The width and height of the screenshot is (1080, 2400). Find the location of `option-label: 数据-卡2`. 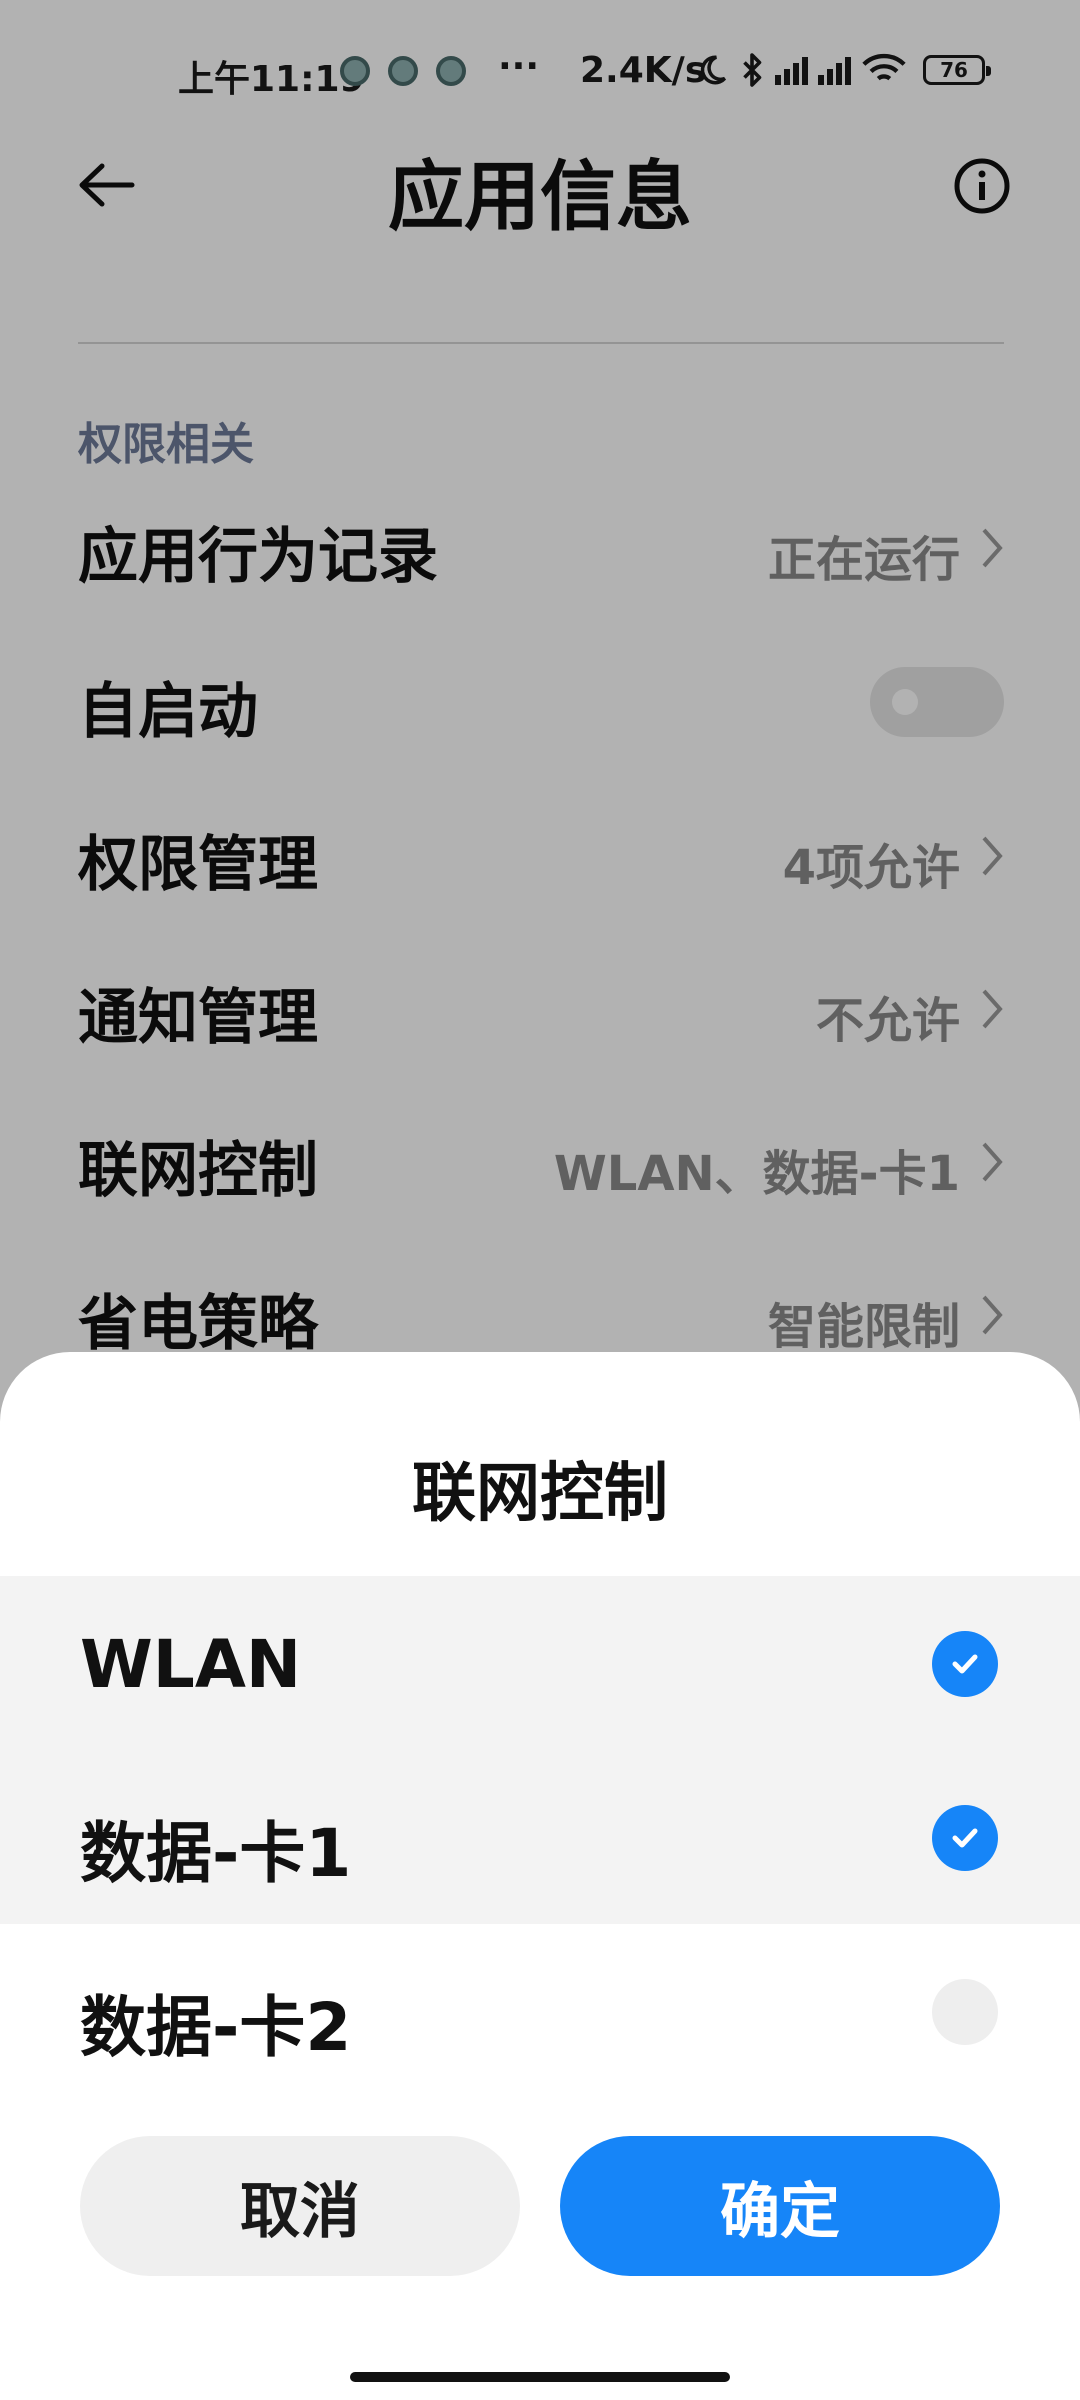

option-label: 数据-卡2 is located at coordinates (216, 2027).